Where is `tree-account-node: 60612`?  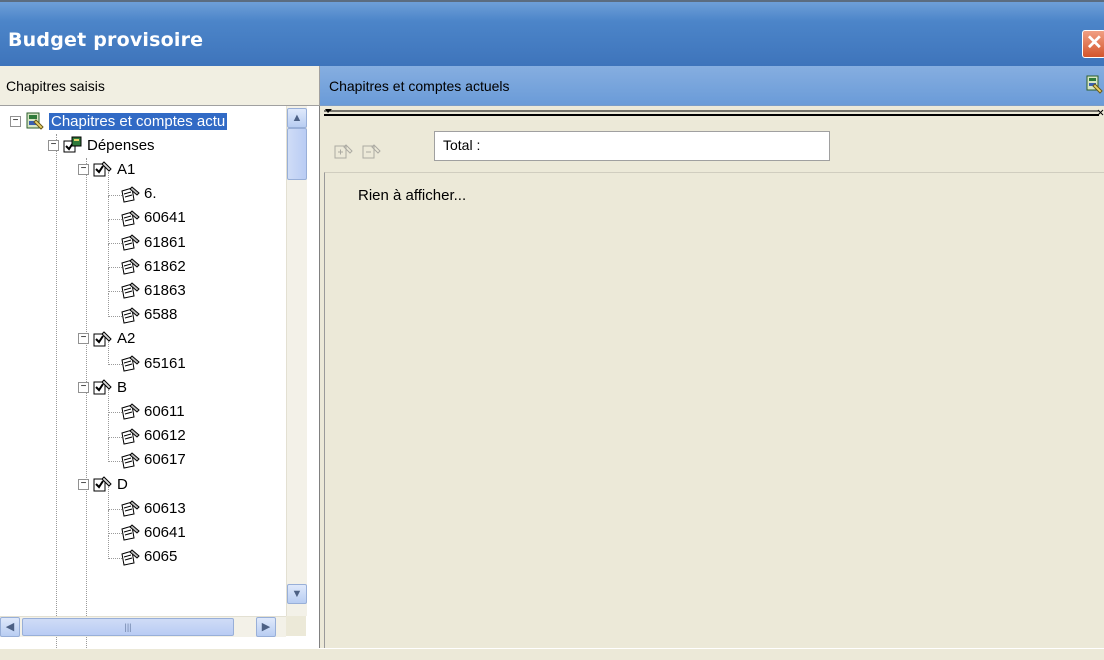 tree-account-node: 60612 is located at coordinates (153, 436).